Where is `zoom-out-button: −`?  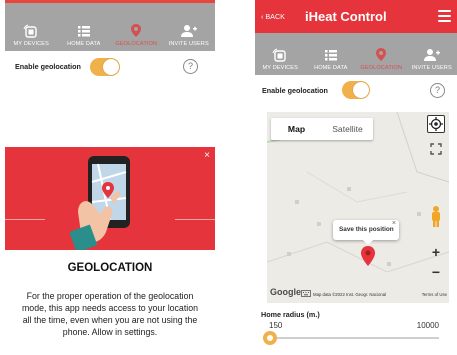 zoom-out-button: − is located at coordinates (436, 272).